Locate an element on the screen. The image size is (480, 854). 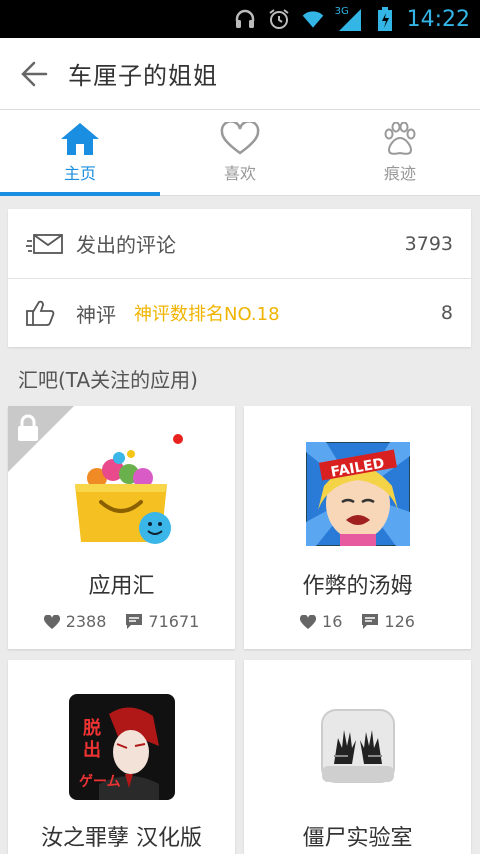
app-card: 应用汇 2388 71671 is located at coordinates (121, 527).